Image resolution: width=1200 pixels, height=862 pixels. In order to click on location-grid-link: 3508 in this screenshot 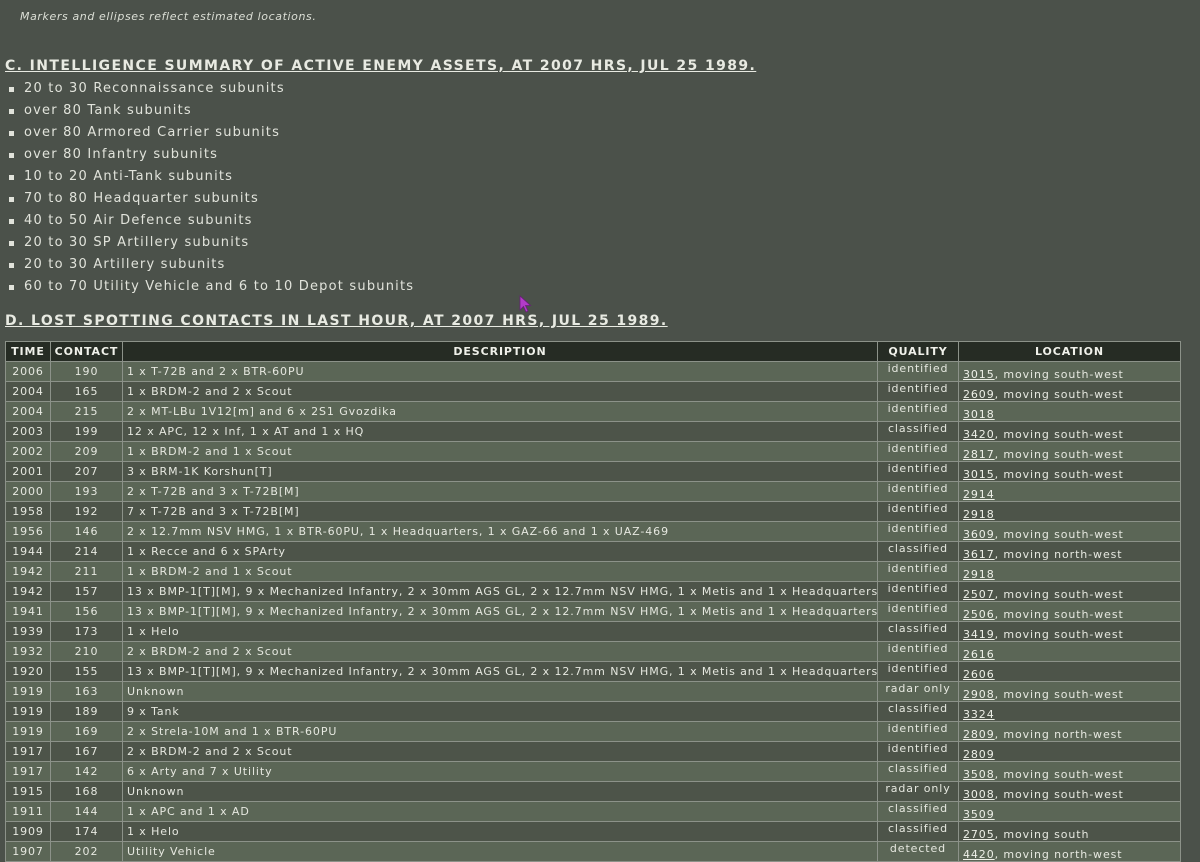, I will do `click(979, 774)`.